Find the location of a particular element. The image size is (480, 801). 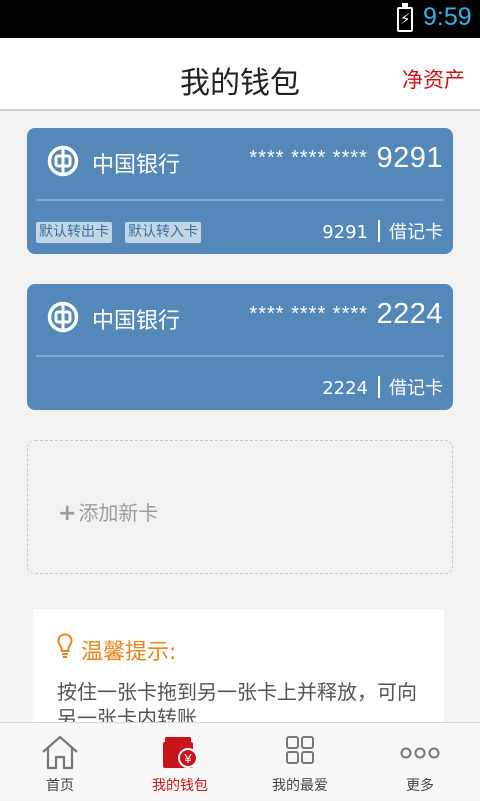

add-card-label: + 添加新卡 is located at coordinates (108, 511).